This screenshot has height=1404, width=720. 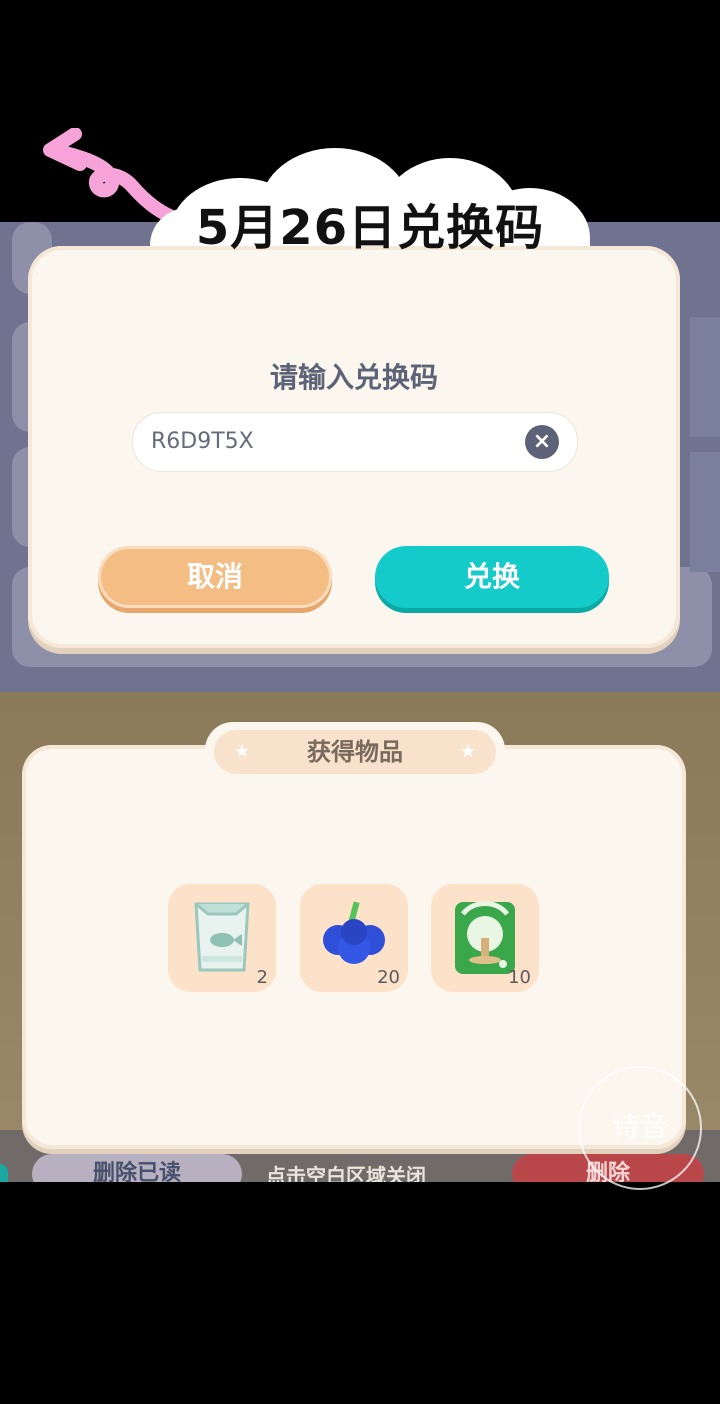 What do you see at coordinates (370, 228) in the screenshot?
I see `title-banner: 5月26日兑换码` at bounding box center [370, 228].